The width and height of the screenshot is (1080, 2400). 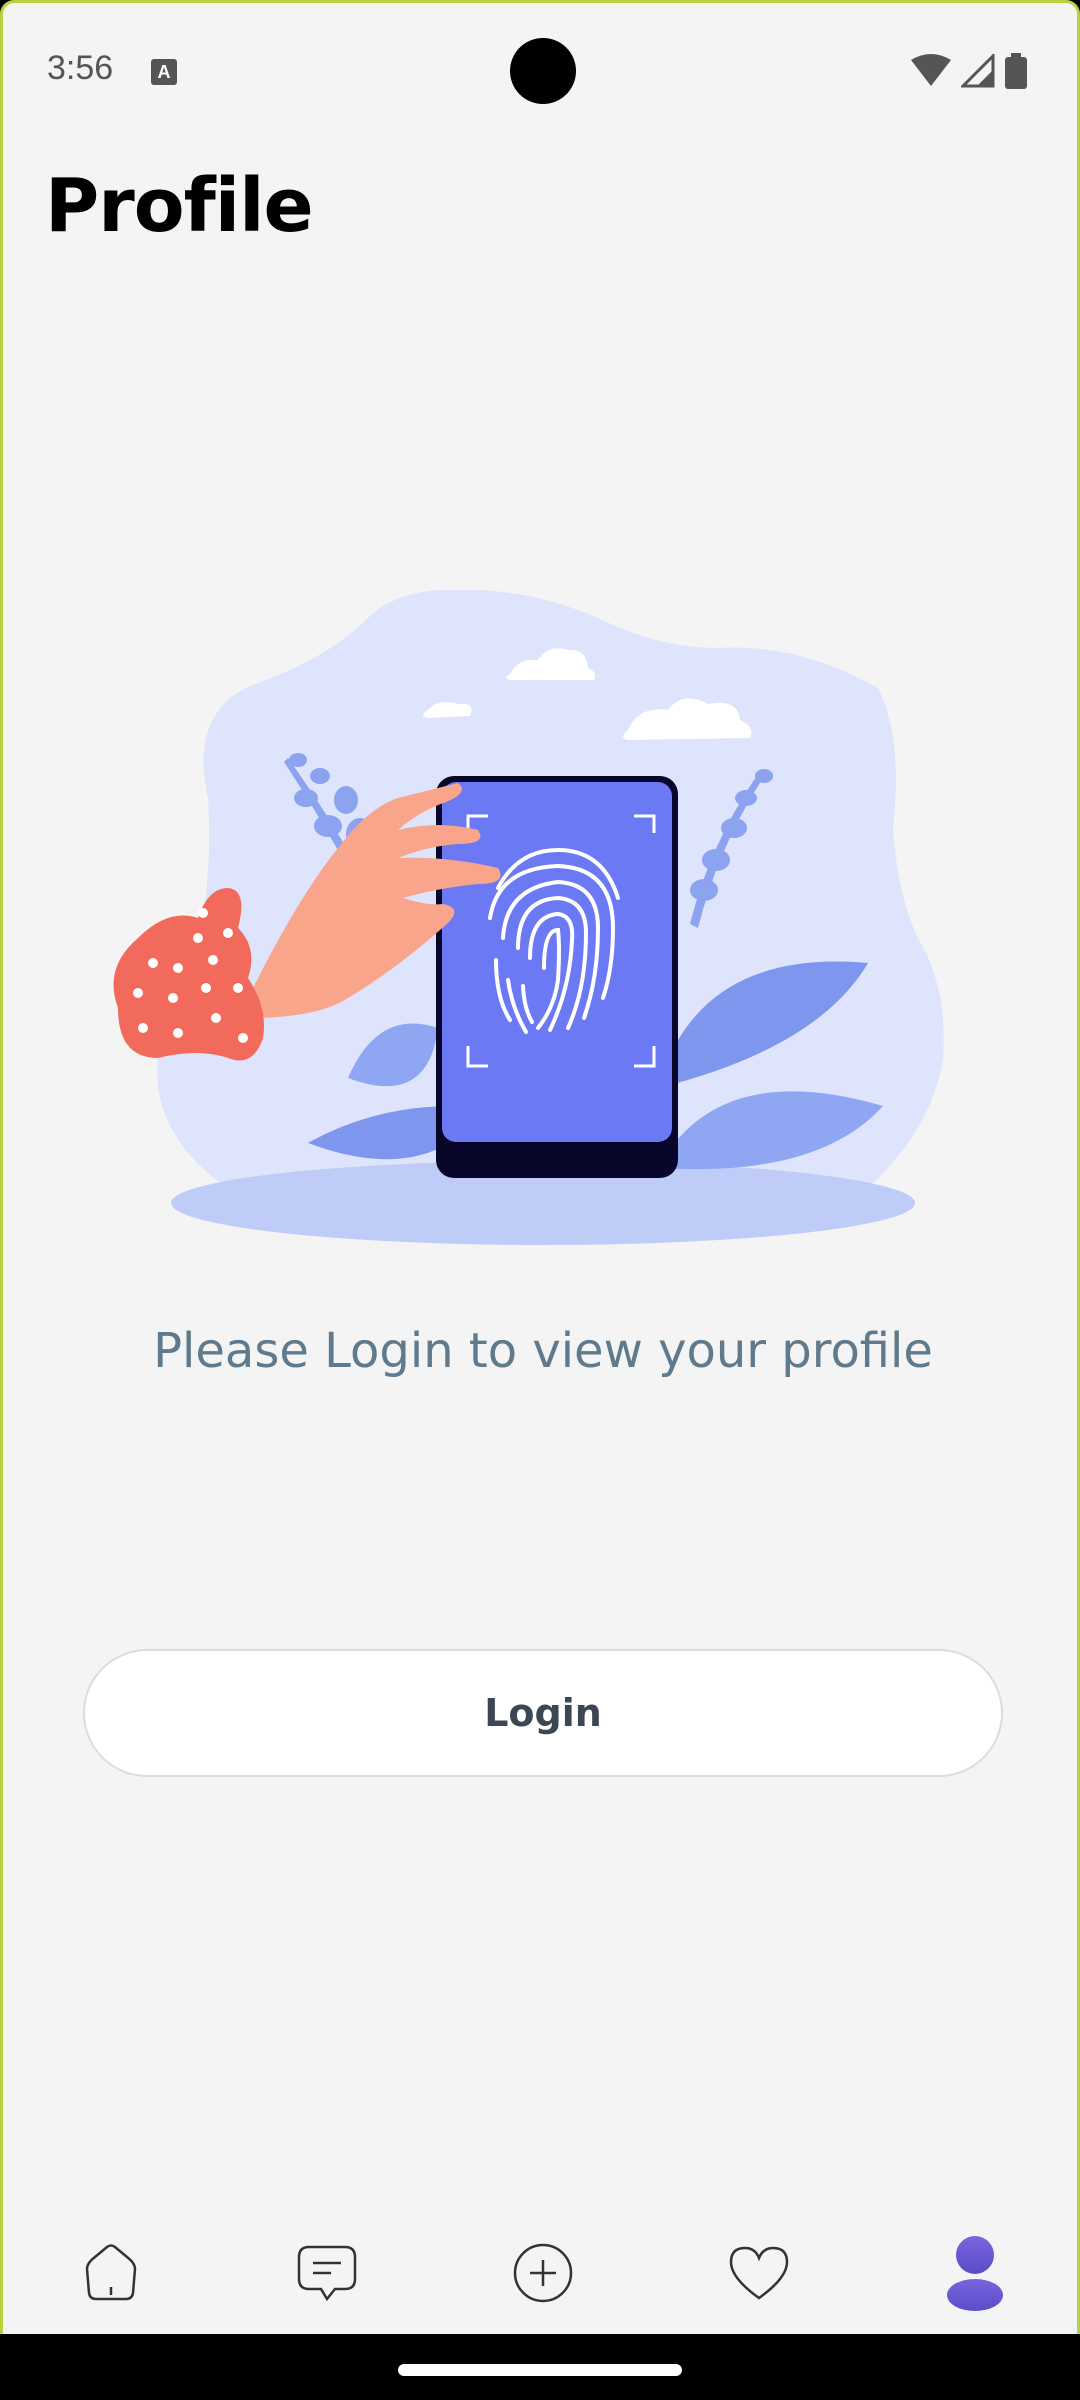 I want to click on nav-add, so click(x=543, y=2273).